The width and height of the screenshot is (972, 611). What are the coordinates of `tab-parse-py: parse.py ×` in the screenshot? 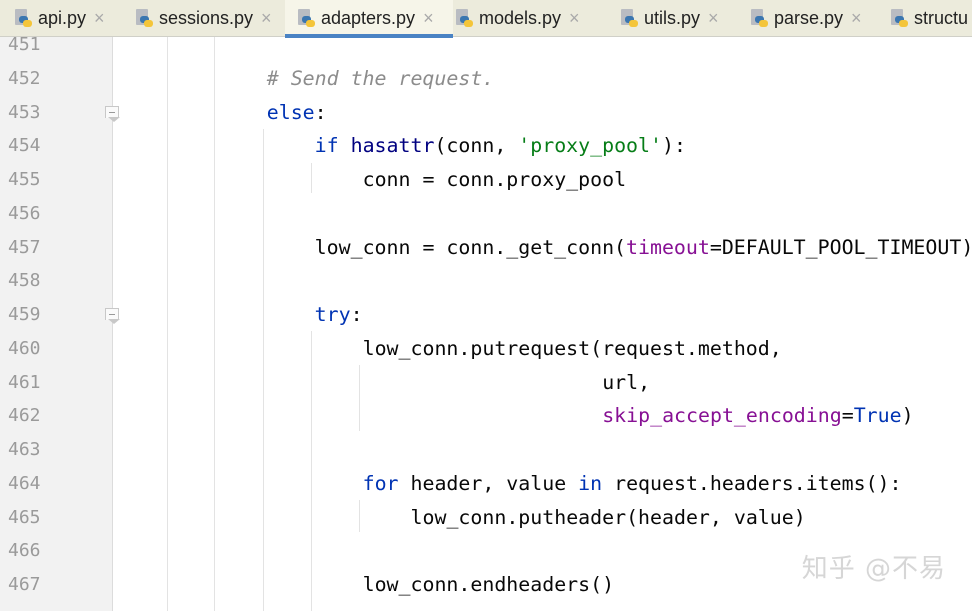 It's located at (806, 18).